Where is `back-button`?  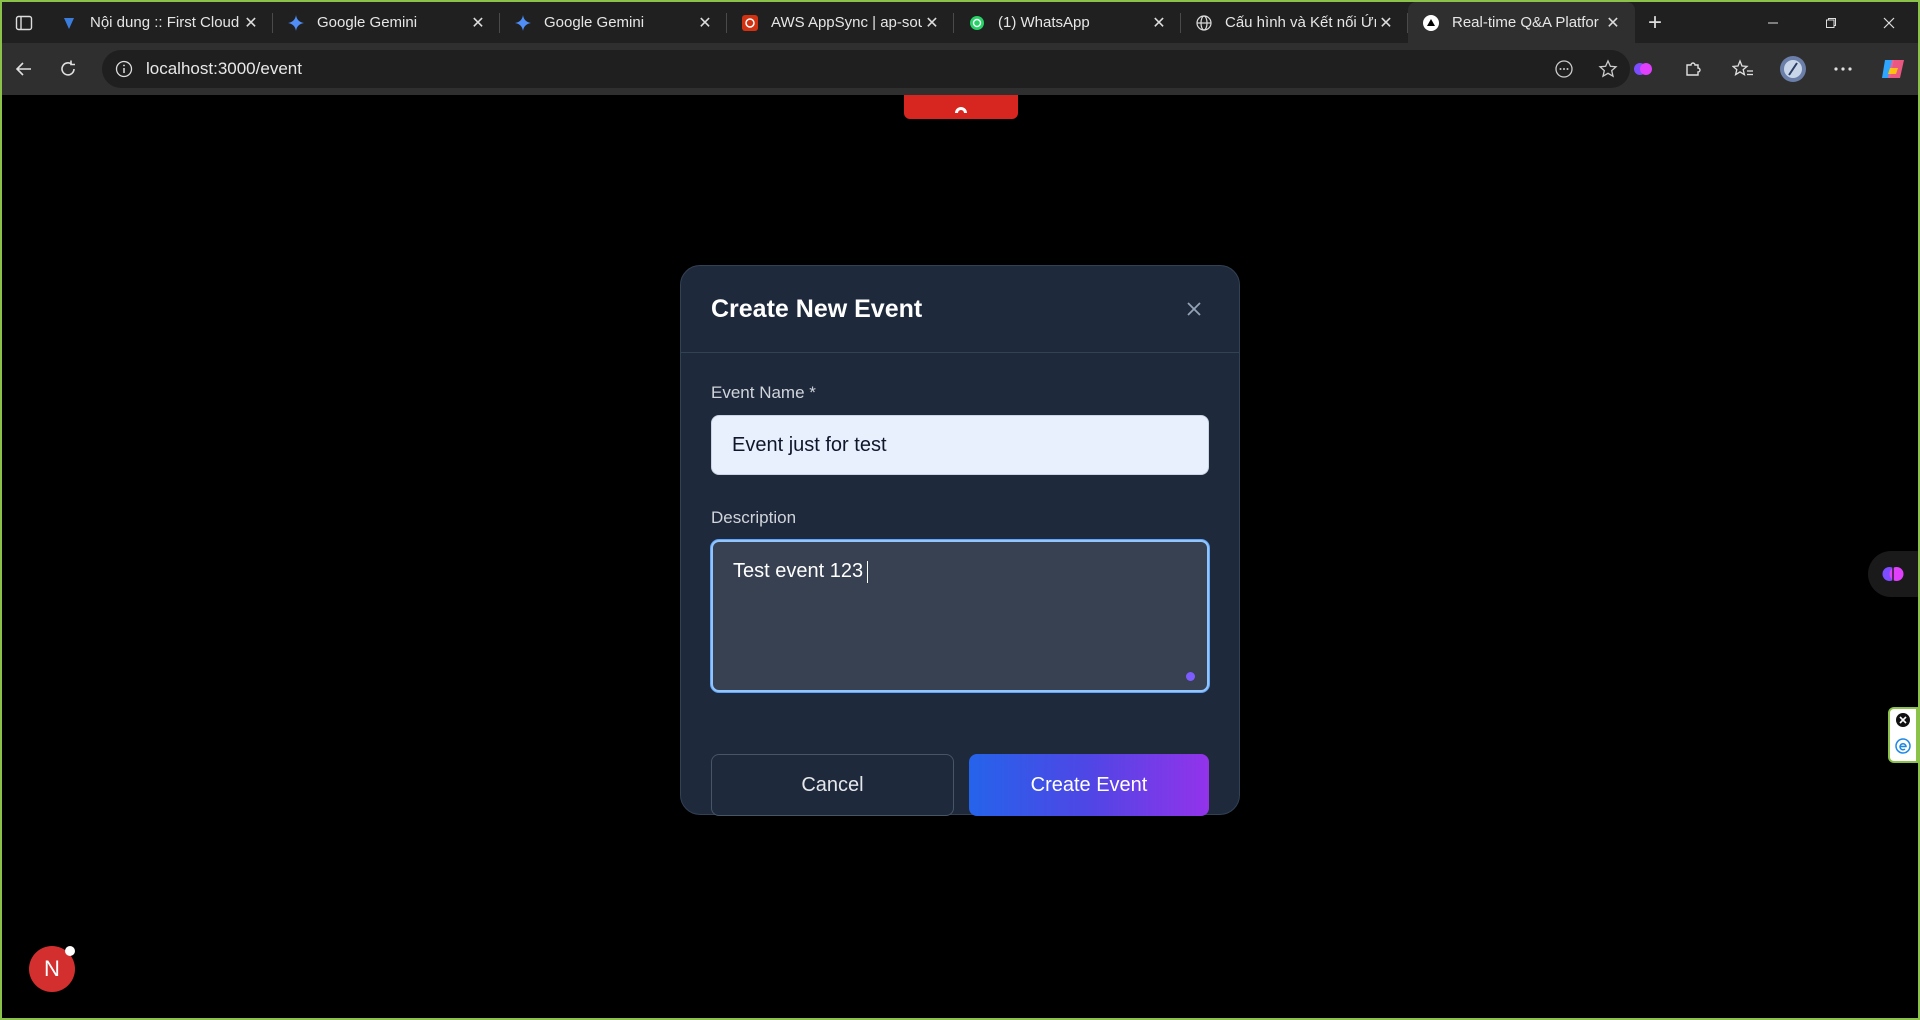
back-button is located at coordinates (24, 69).